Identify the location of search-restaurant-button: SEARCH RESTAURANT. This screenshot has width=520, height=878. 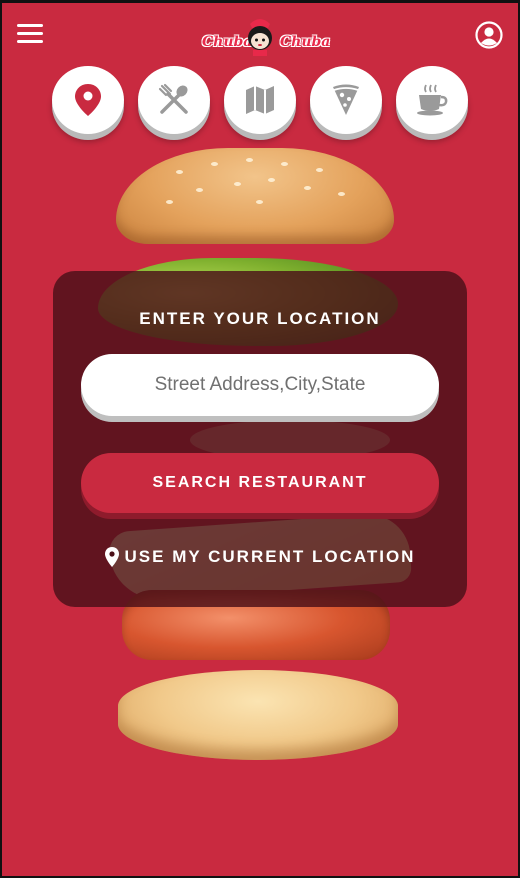
(260, 483).